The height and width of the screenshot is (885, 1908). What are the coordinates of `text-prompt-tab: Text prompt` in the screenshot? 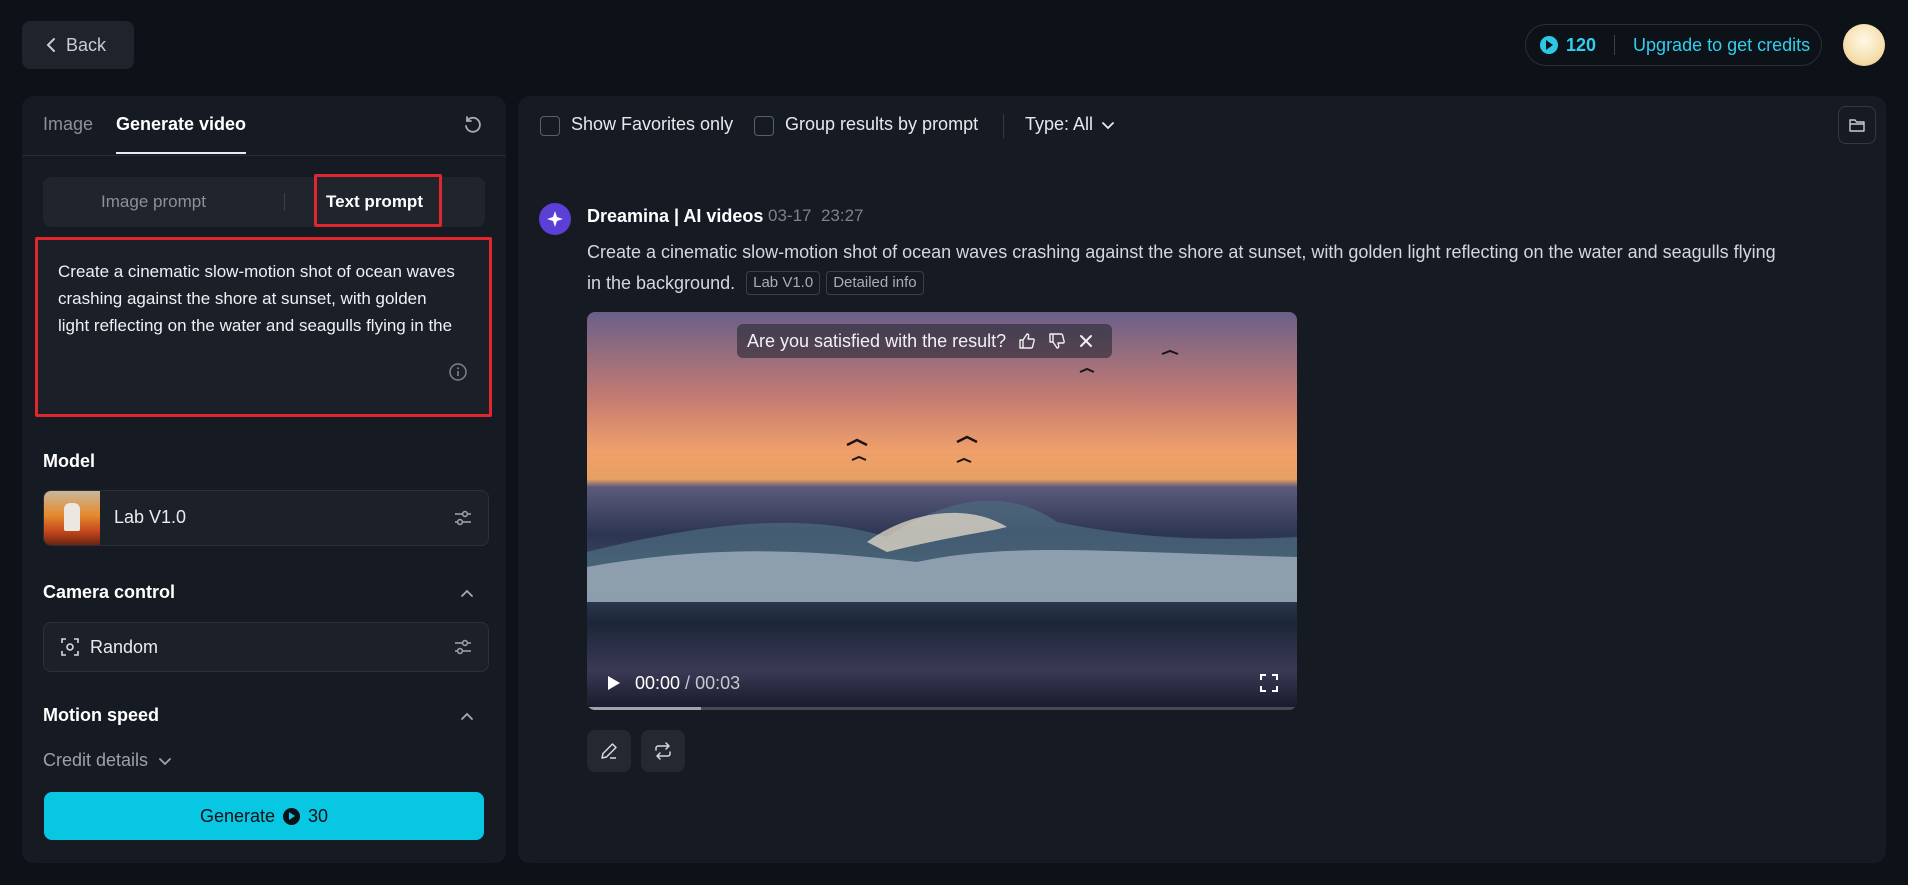 It's located at (374, 202).